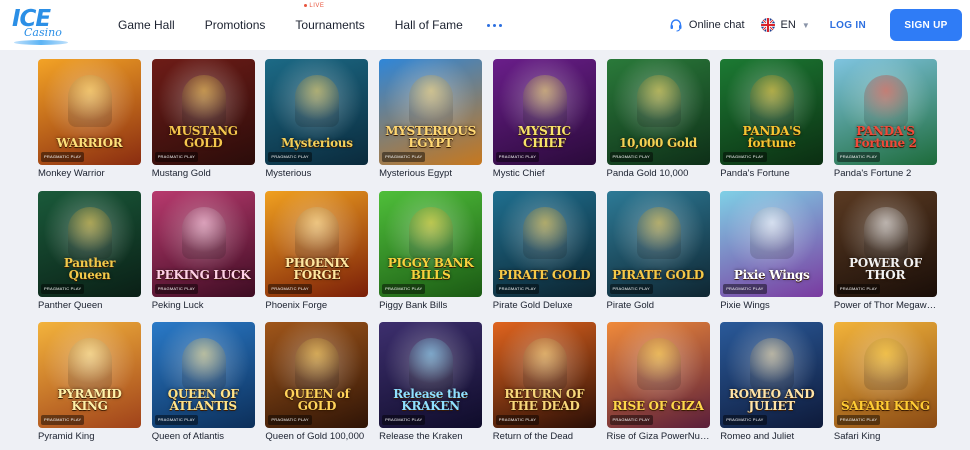  I want to click on game-title: Panda's Fortune 2, so click(885, 173).